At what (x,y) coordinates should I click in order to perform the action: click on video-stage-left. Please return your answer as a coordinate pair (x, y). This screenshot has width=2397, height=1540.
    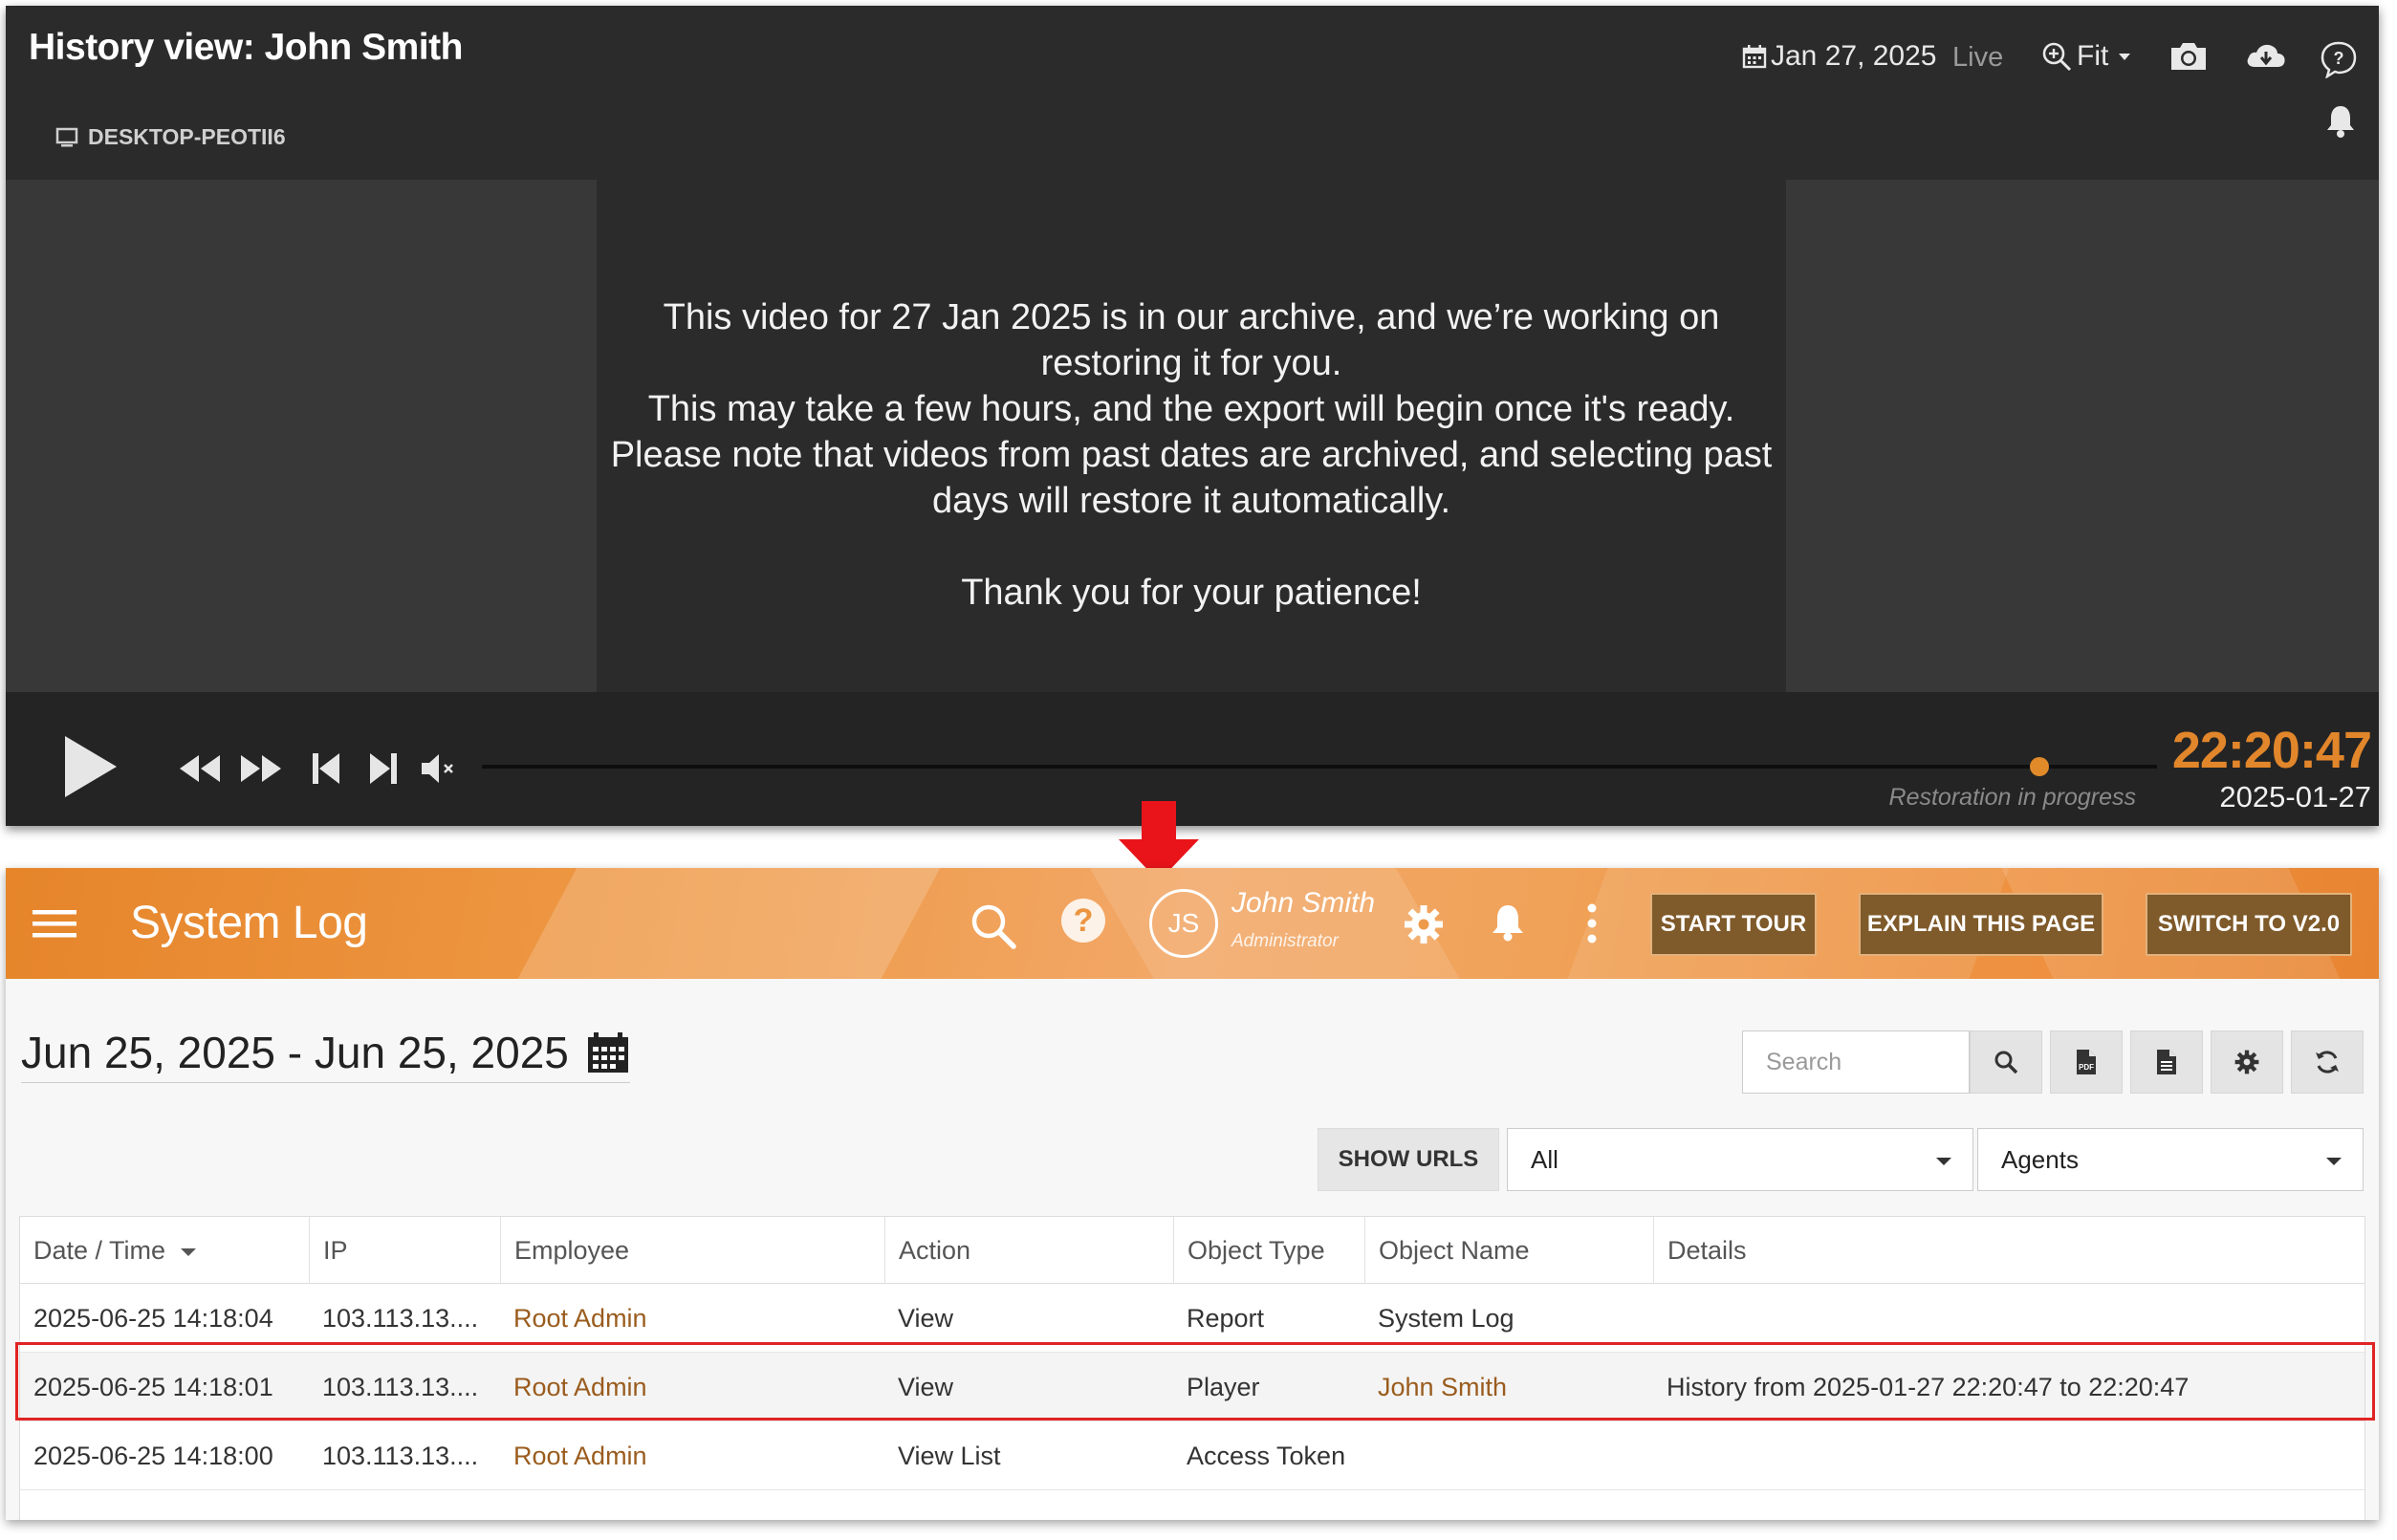
    Looking at the image, I should click on (301, 436).